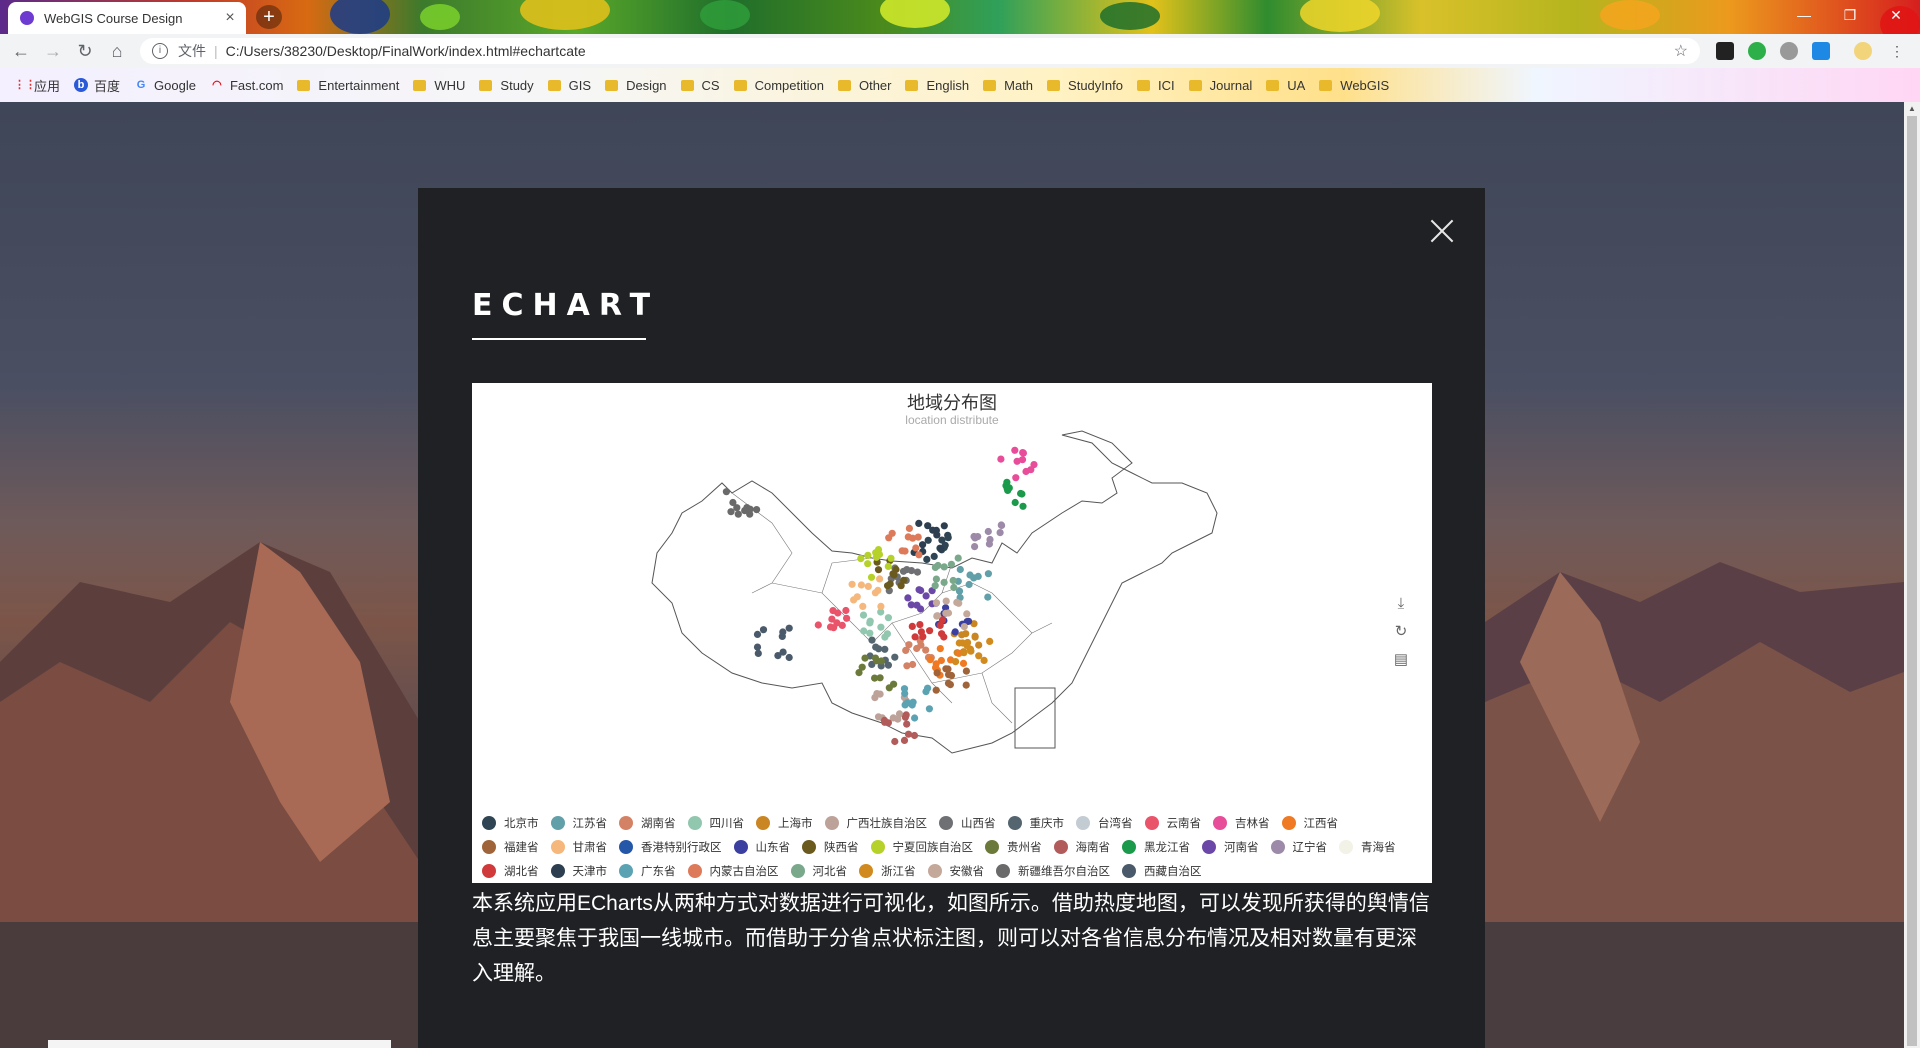 This screenshot has height=1048, width=1920. Describe the element at coordinates (647, 823) in the screenshot. I see `legend-item: 湖南省` at that location.